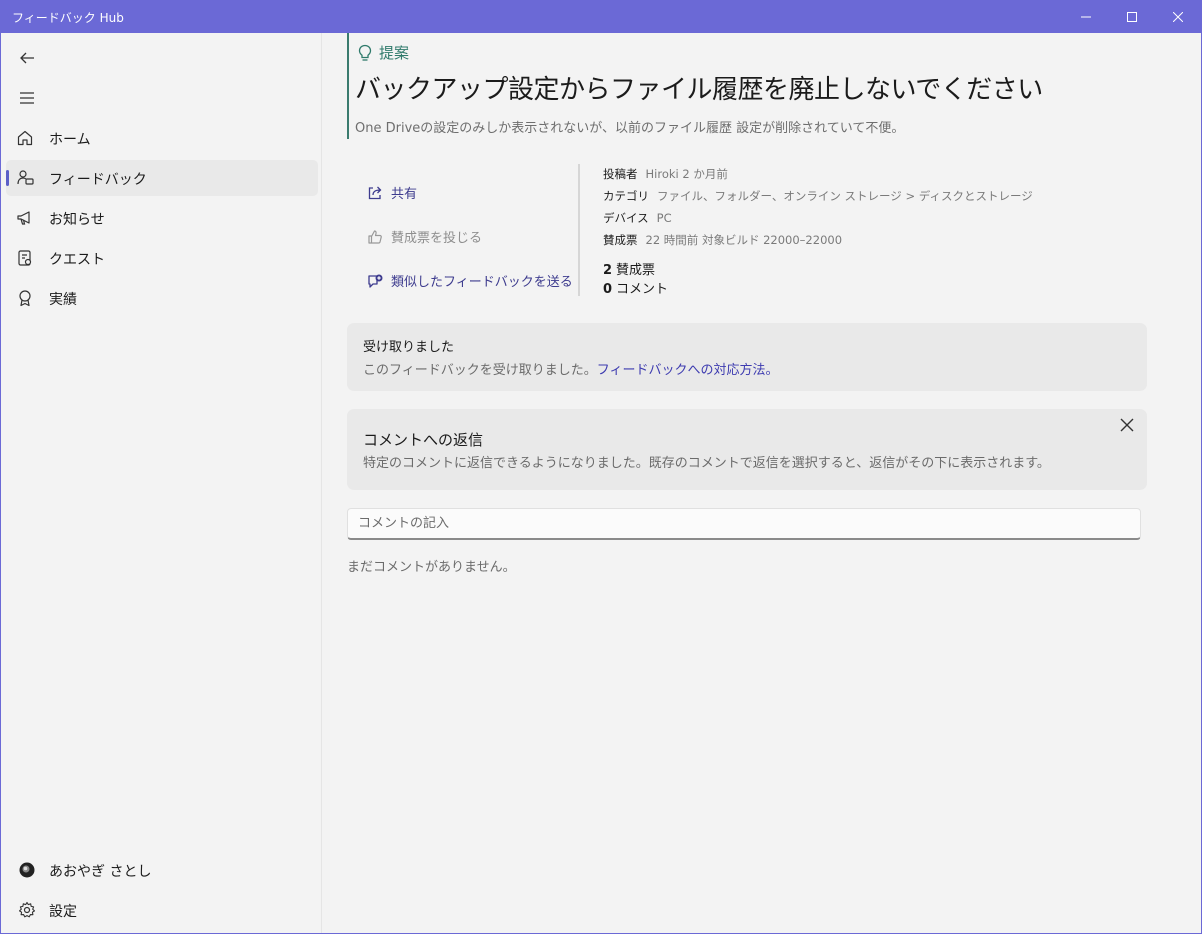  I want to click on sidebar-item-achievements: 実績, so click(162, 298).